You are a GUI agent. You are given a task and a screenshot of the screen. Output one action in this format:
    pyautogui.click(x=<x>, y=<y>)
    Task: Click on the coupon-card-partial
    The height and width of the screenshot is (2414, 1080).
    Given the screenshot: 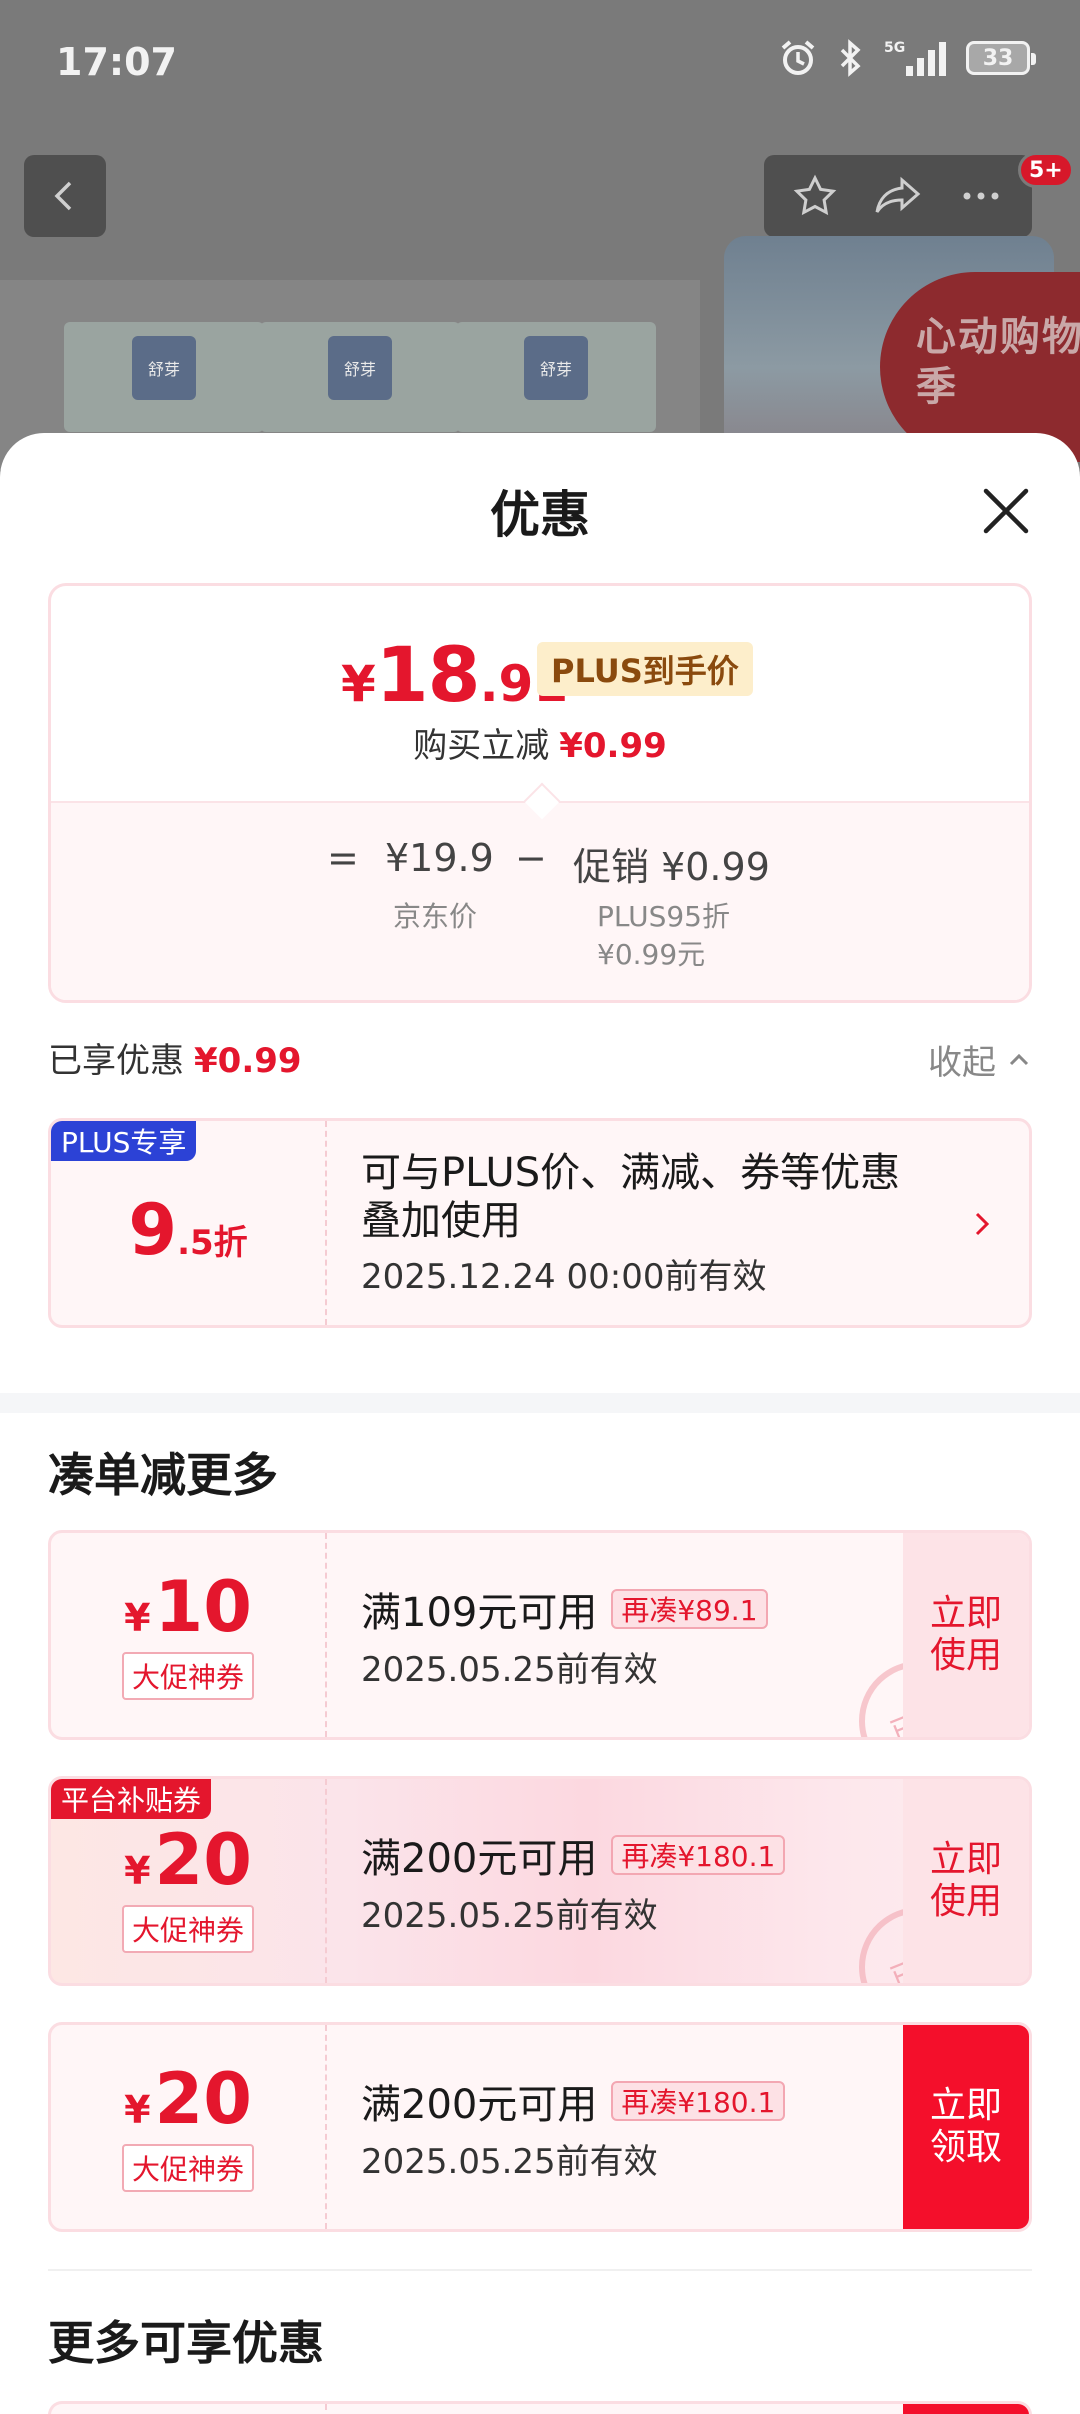 What is the action you would take?
    pyautogui.click(x=540, y=2407)
    